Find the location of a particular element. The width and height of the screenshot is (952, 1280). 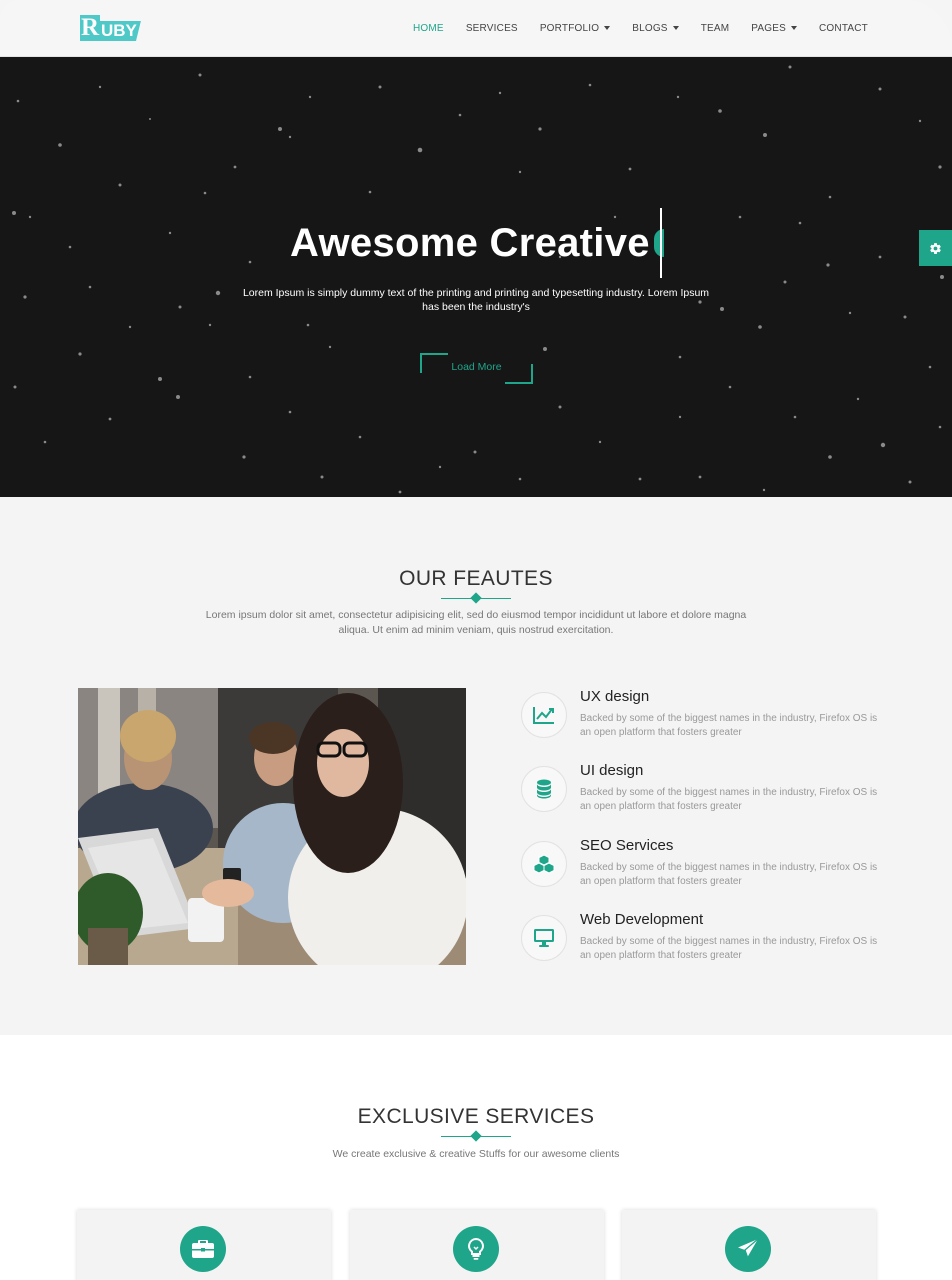

load-more-button: Load More is located at coordinates (476, 368).